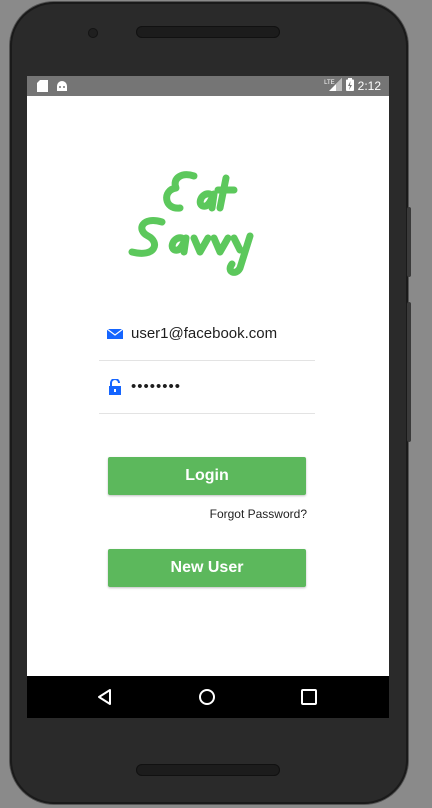 The height and width of the screenshot is (808, 432). I want to click on home-icon, so click(207, 697).